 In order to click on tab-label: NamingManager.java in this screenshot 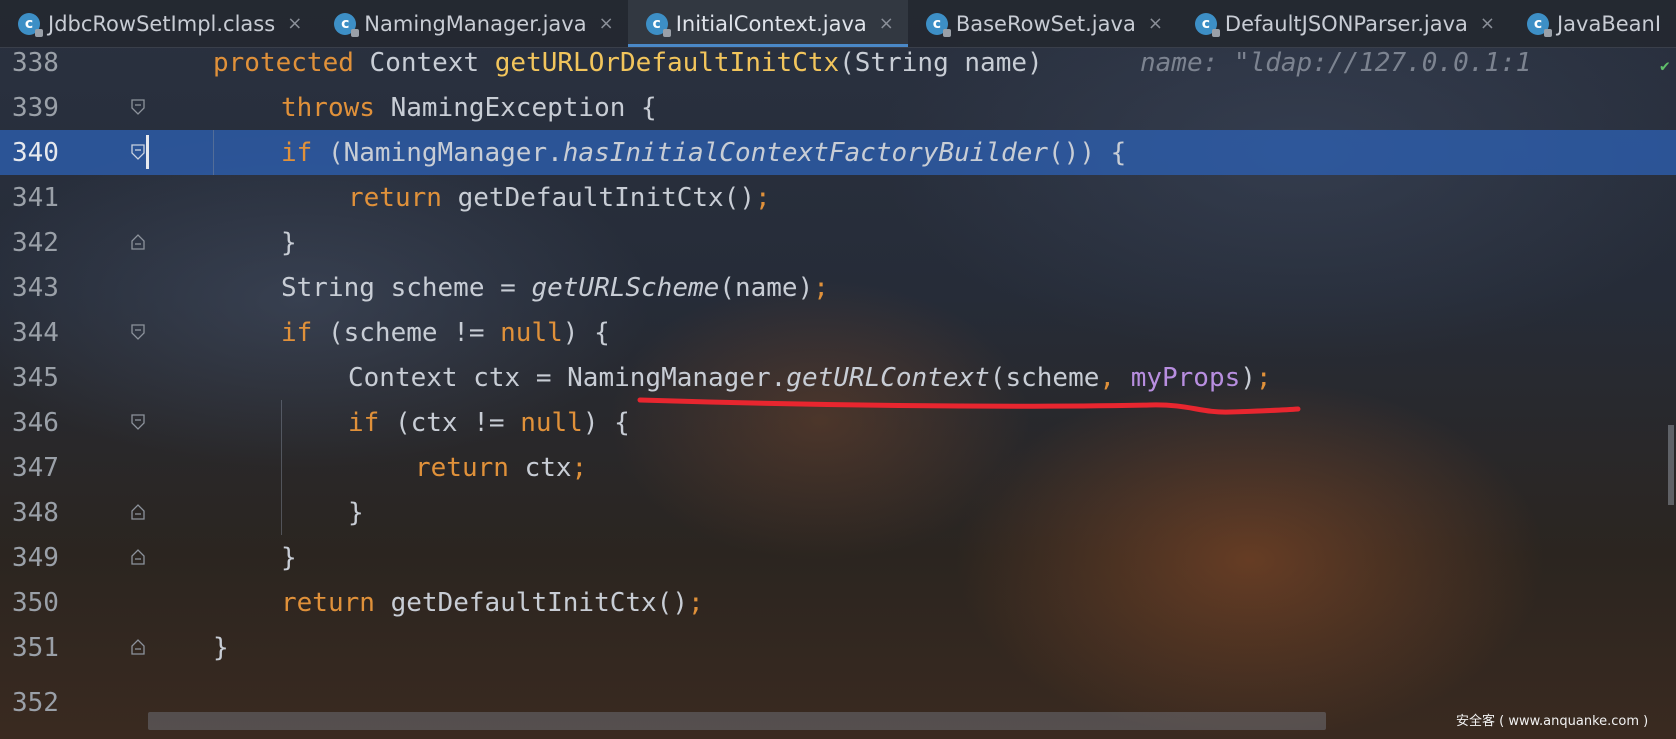, I will do `click(475, 23)`.